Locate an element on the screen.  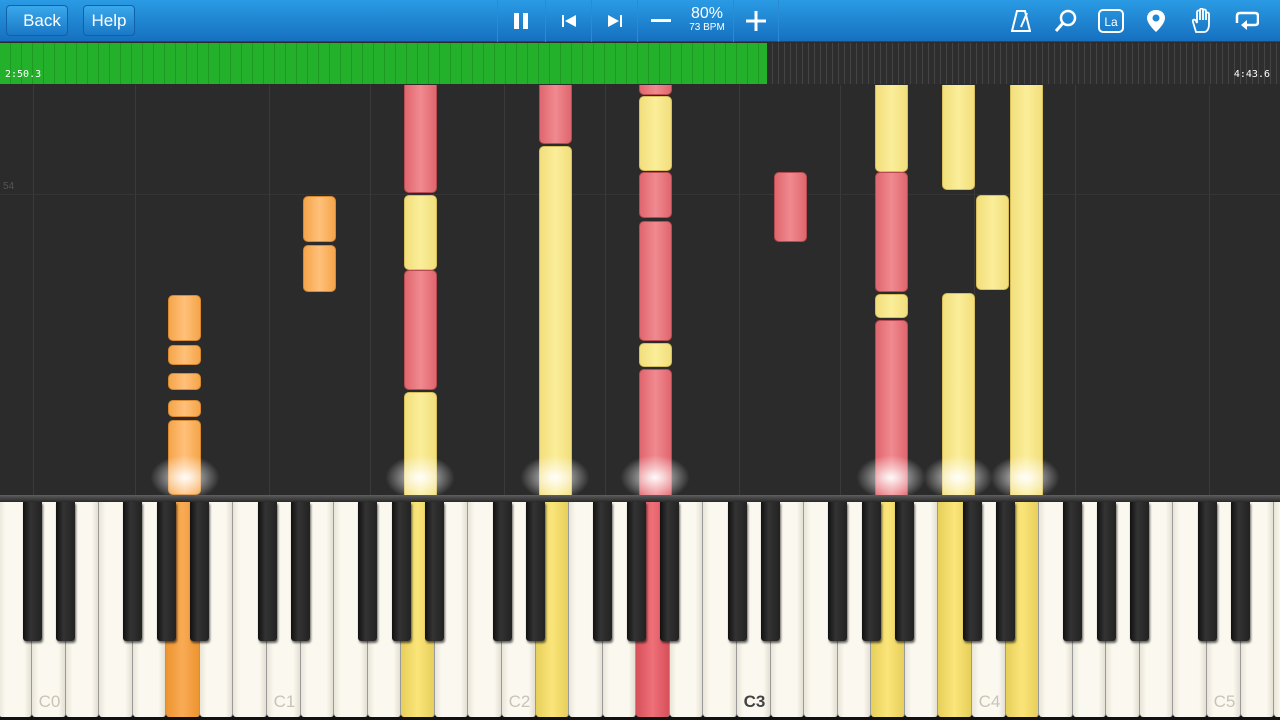
speed-down-button is located at coordinates (660, 21).